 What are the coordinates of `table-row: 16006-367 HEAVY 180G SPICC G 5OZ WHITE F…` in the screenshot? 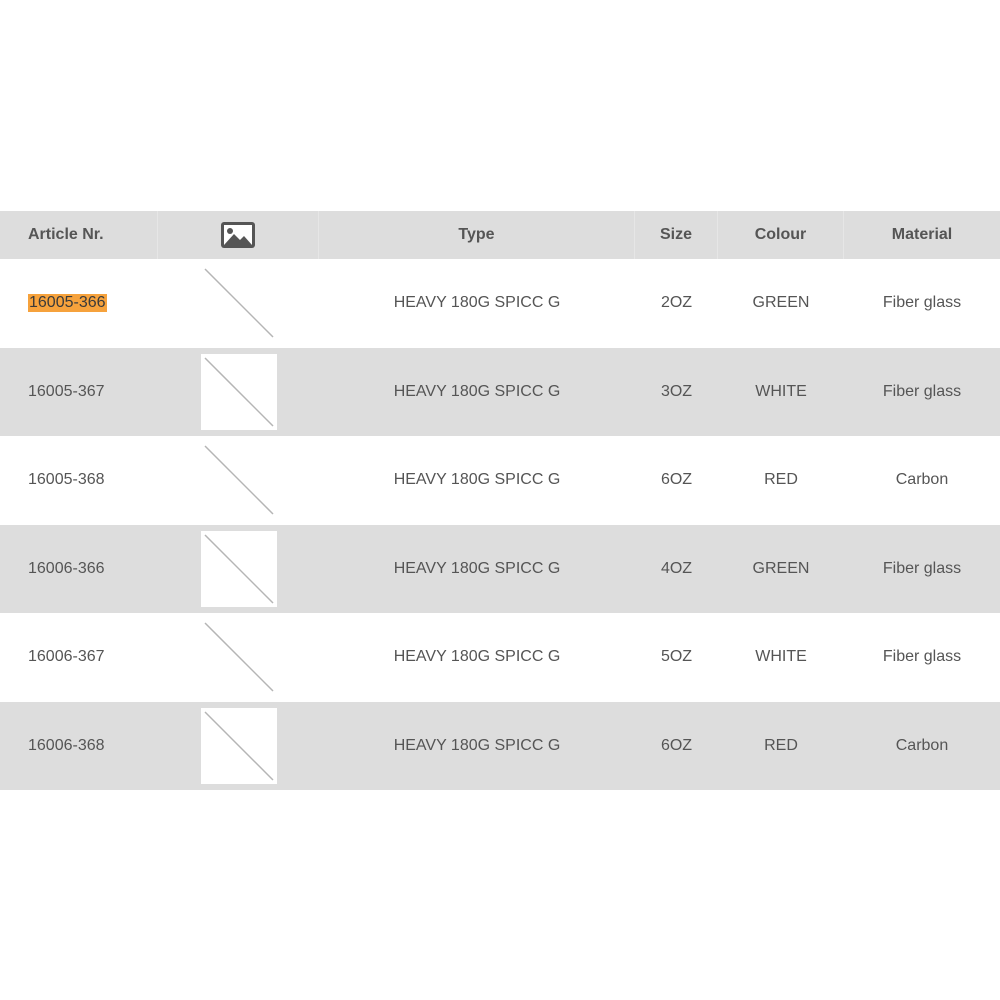 It's located at (500, 657).